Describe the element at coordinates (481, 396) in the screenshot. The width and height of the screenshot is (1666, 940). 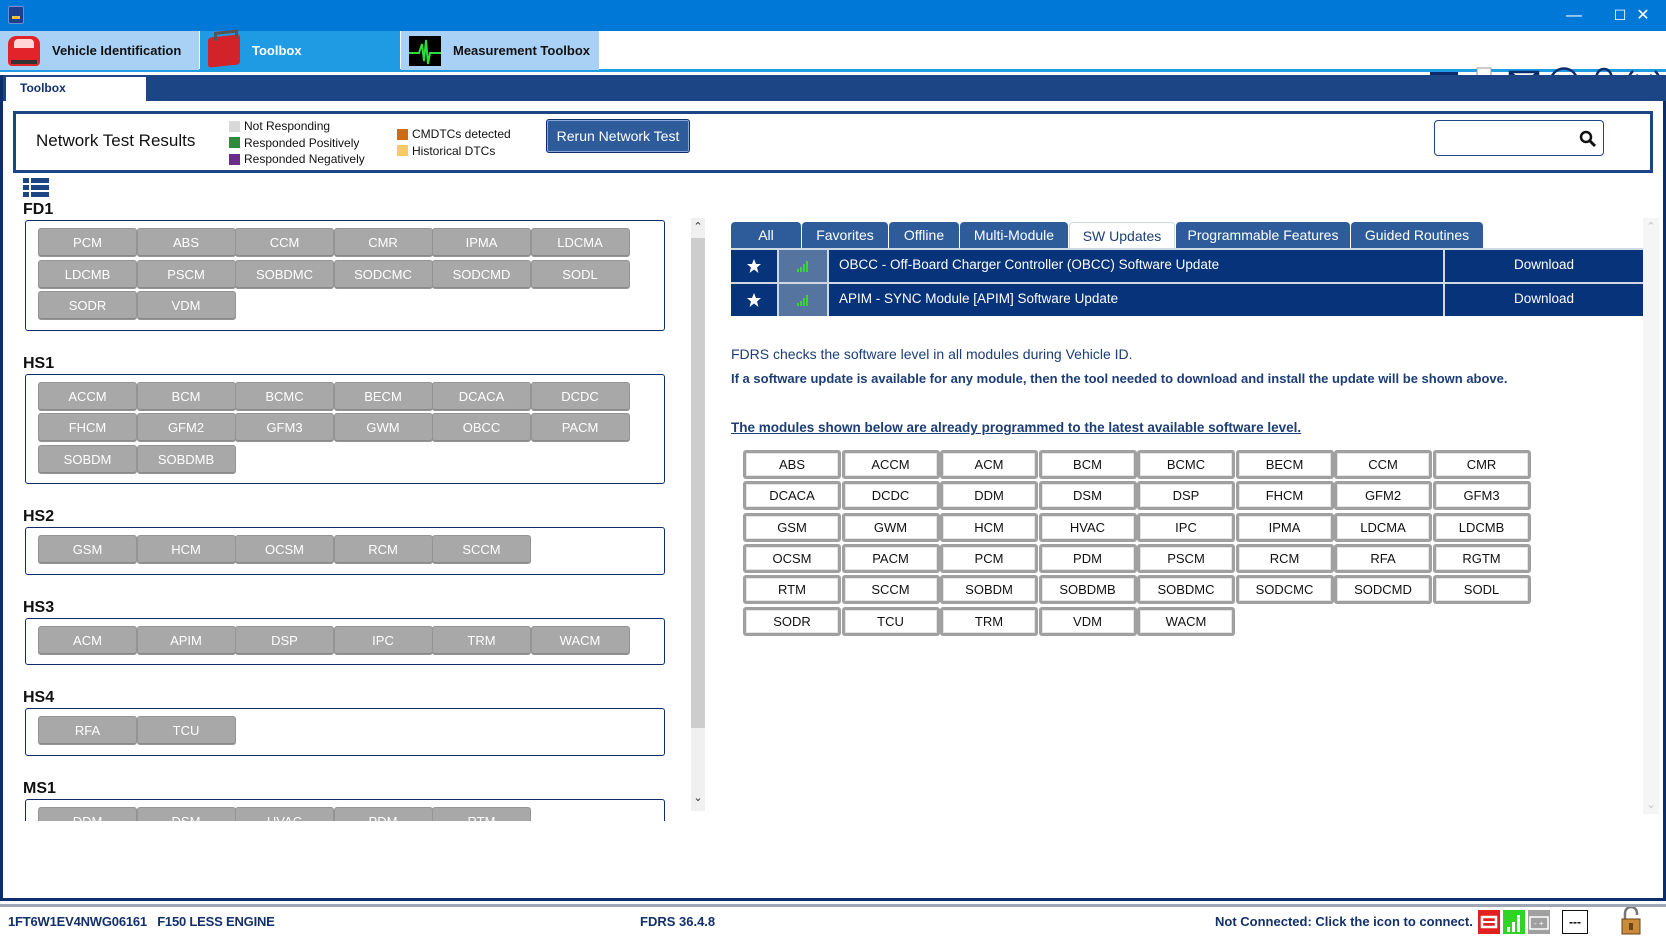
I see `module-button: DCACA` at that location.